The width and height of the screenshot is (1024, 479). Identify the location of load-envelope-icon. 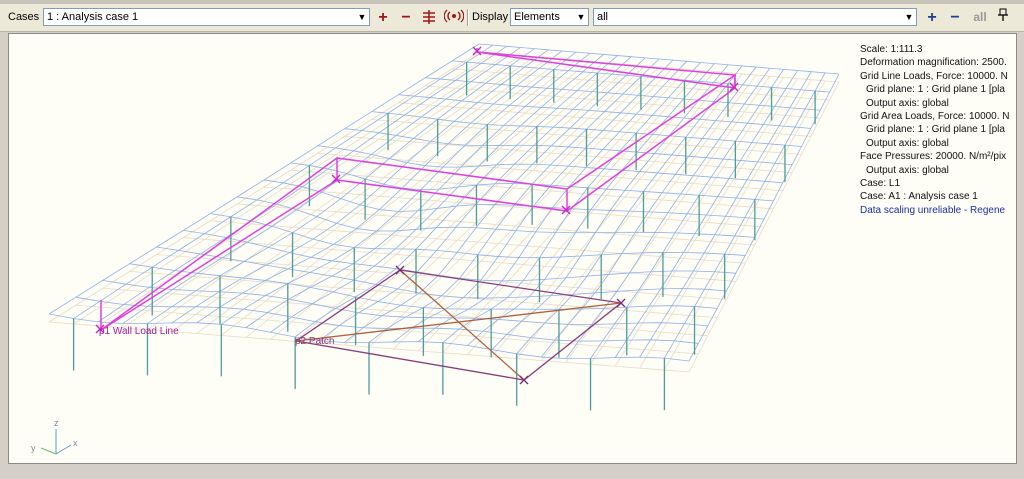
(429, 17).